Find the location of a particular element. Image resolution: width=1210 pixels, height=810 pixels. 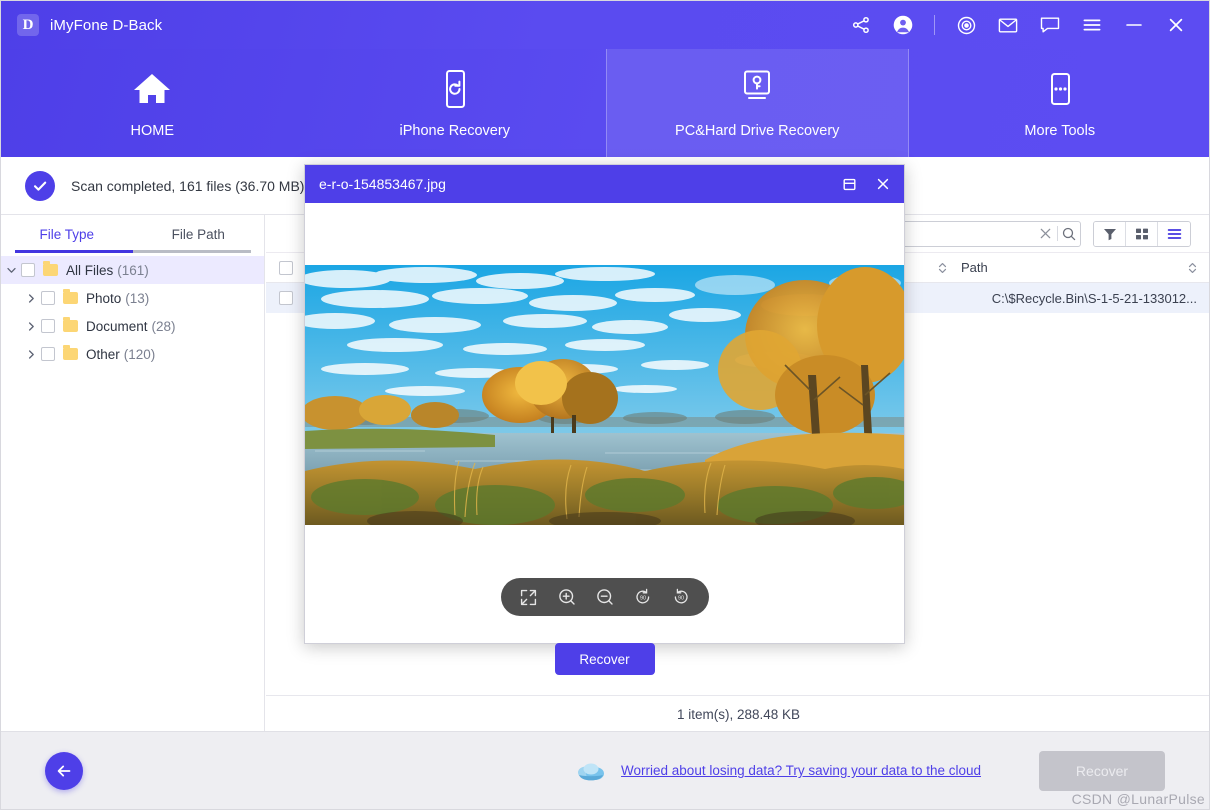

minimize-icon is located at coordinates (1134, 25).